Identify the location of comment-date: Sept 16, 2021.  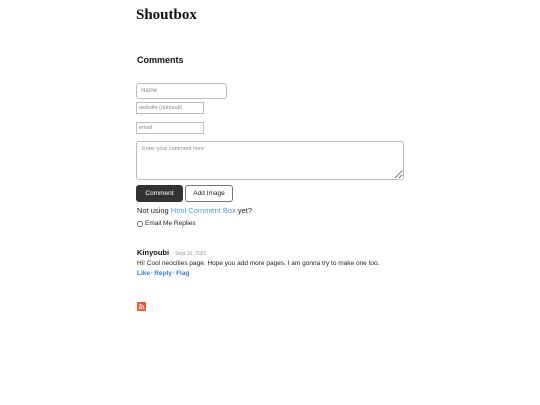
(191, 254).